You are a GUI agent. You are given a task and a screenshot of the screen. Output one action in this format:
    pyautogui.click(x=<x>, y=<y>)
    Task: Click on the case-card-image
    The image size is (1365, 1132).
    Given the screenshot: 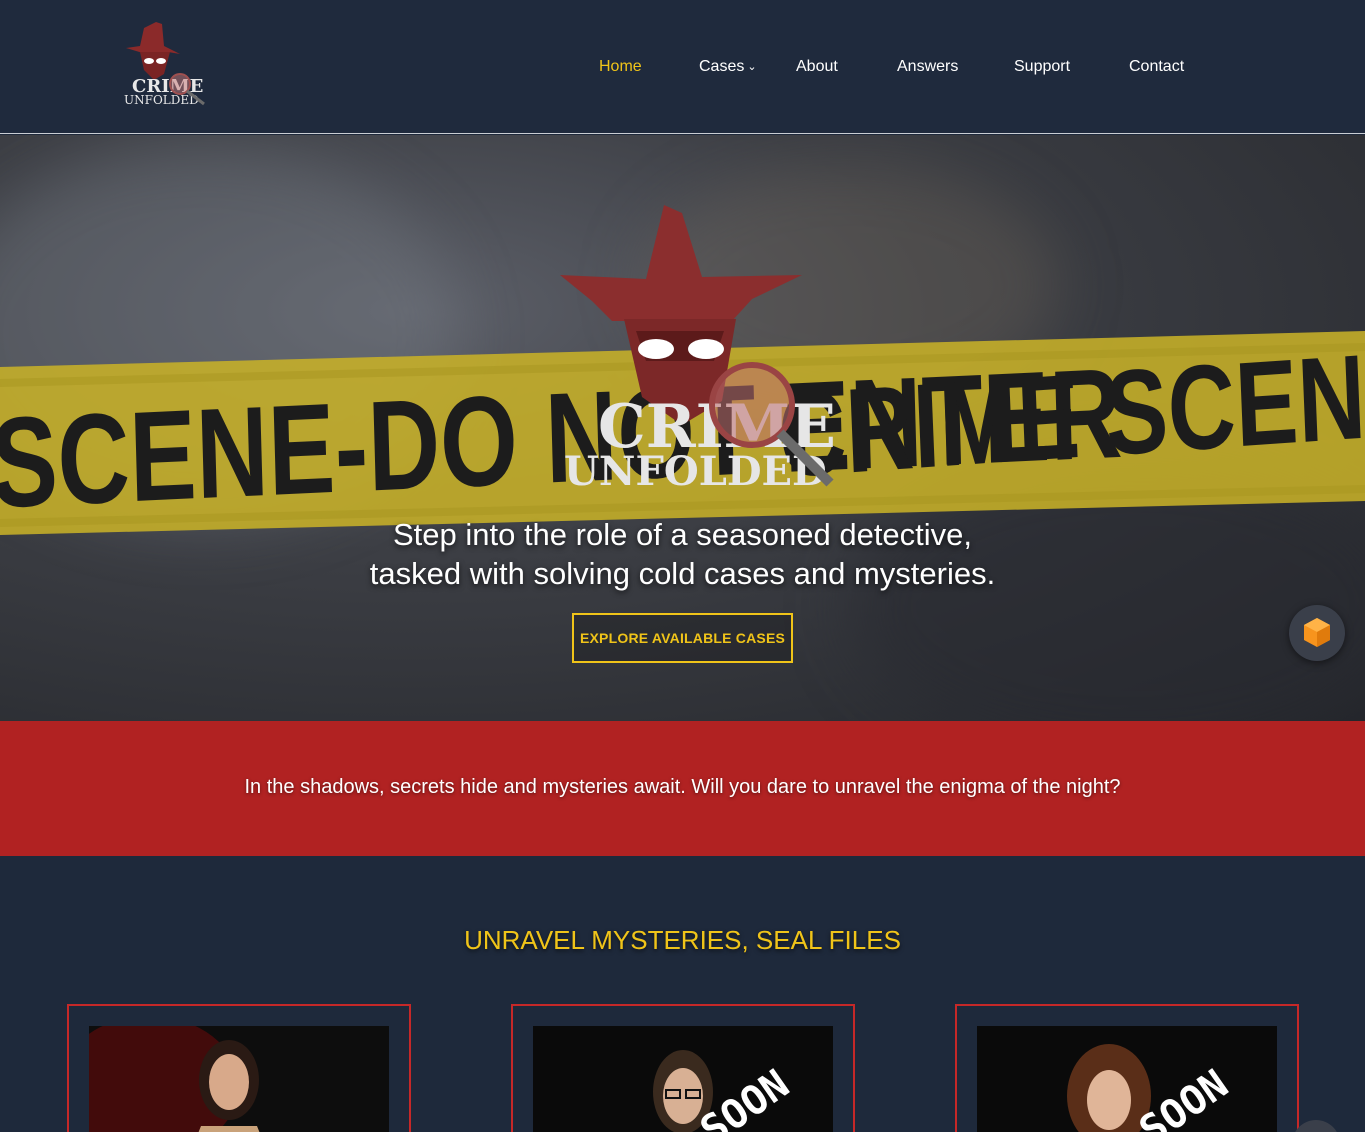 What is the action you would take?
    pyautogui.click(x=239, y=1079)
    